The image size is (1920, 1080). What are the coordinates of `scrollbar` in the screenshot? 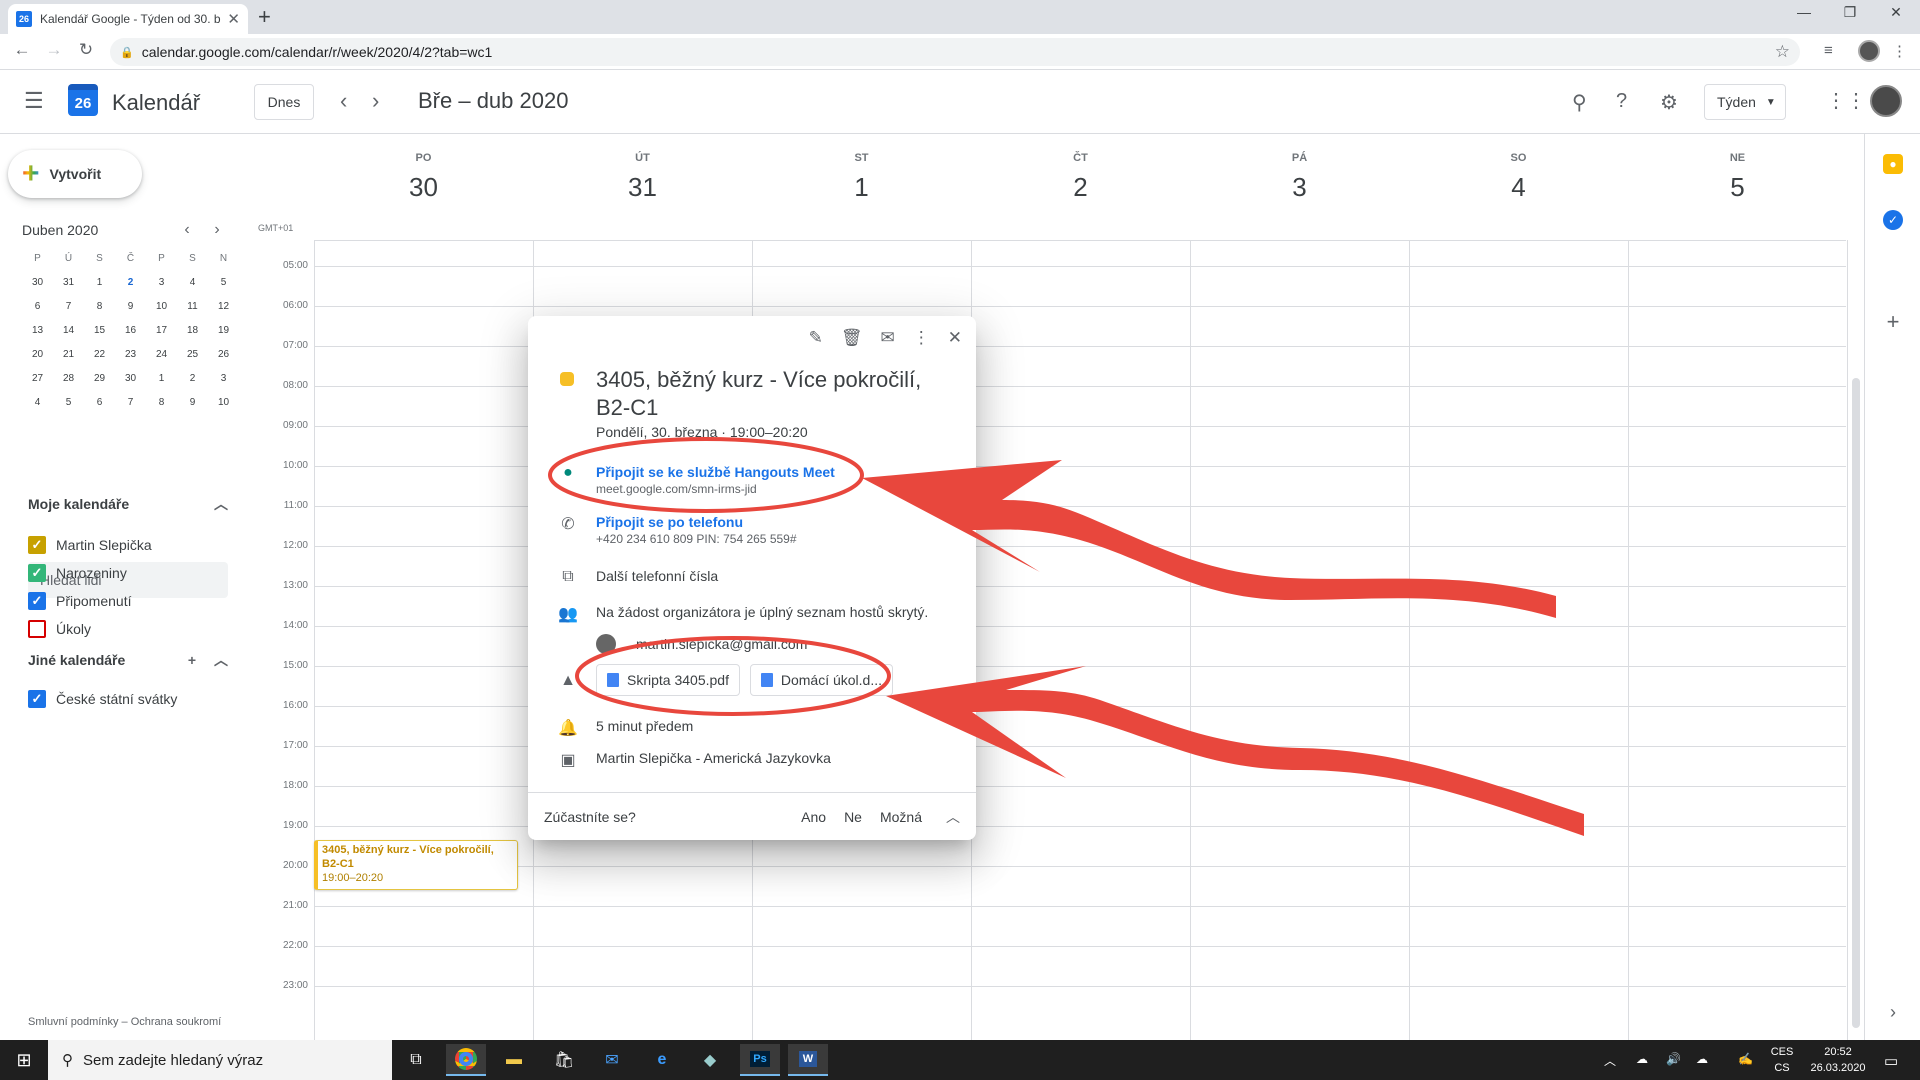 It's located at (1856, 703).